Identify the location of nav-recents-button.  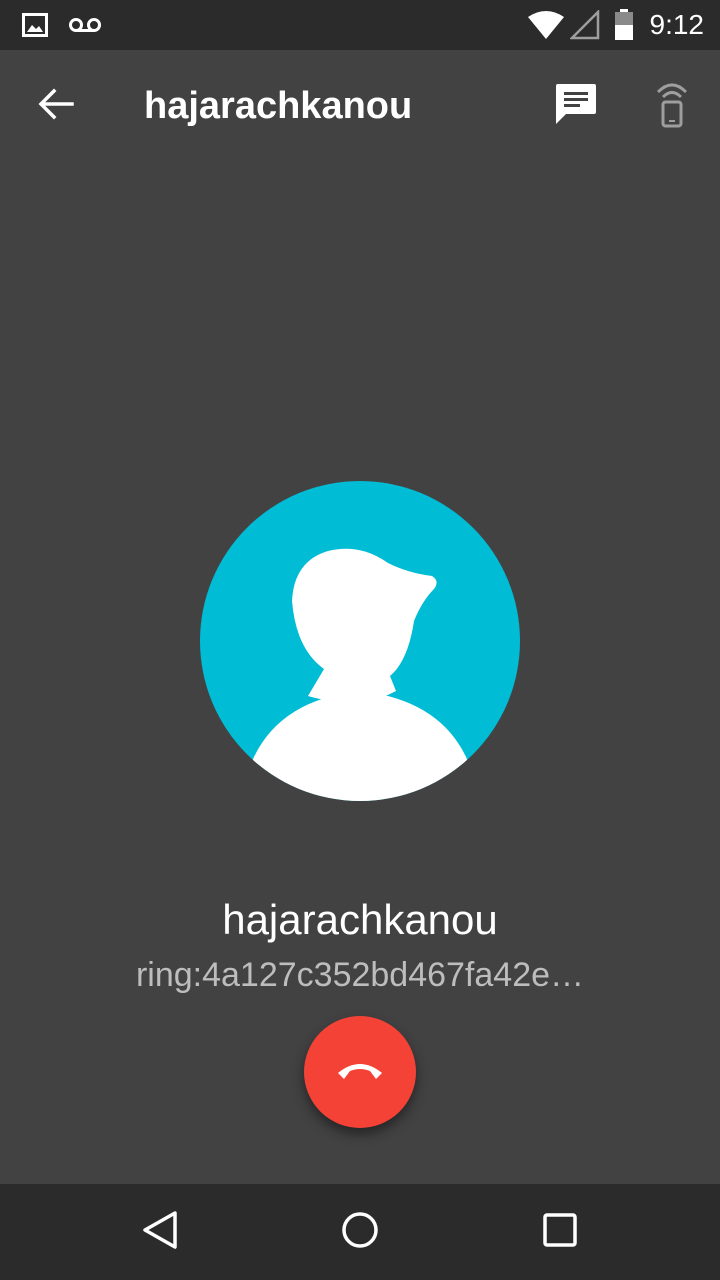
(560, 1232).